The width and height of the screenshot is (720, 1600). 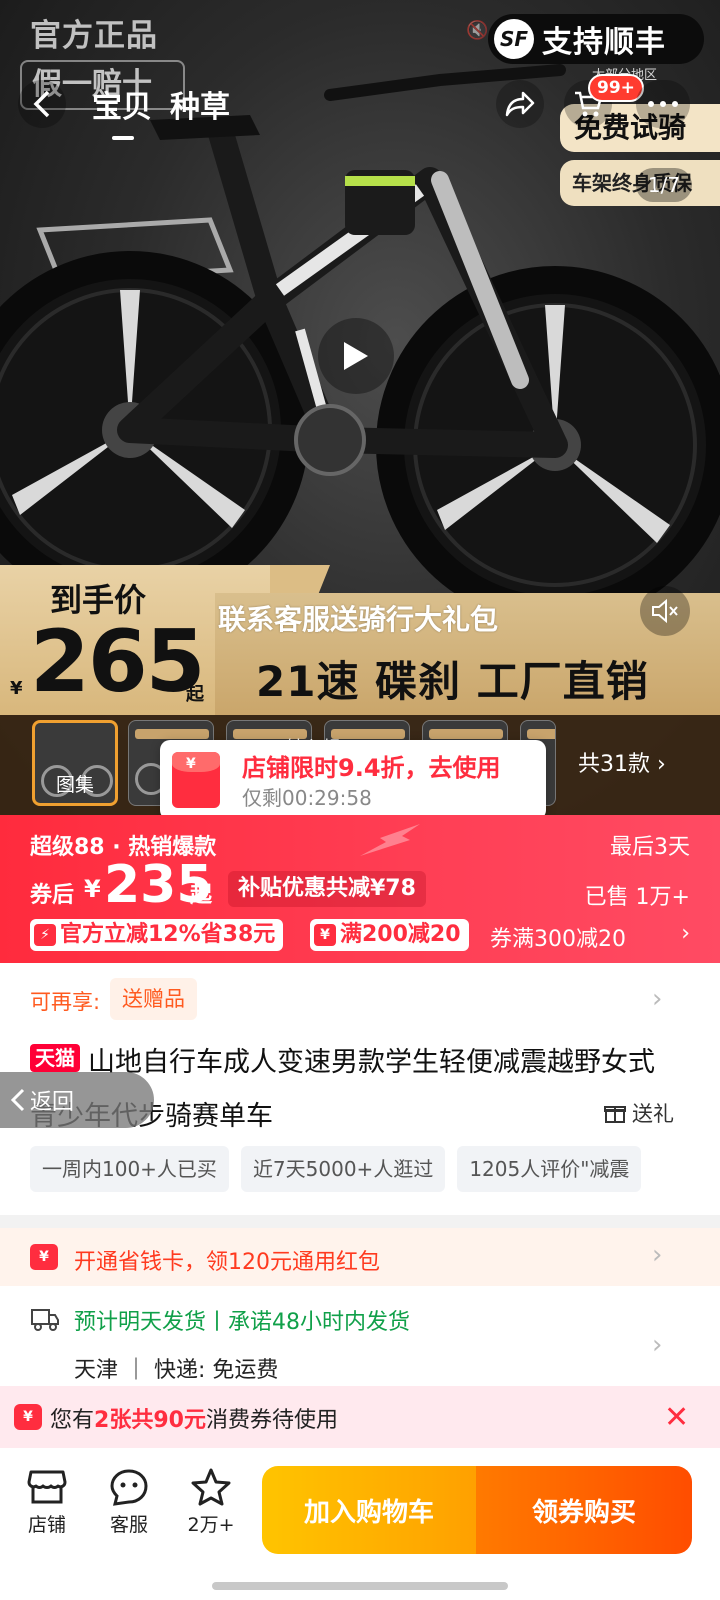 What do you see at coordinates (637, 897) in the screenshot?
I see `sold-count: 已售 1万+` at bounding box center [637, 897].